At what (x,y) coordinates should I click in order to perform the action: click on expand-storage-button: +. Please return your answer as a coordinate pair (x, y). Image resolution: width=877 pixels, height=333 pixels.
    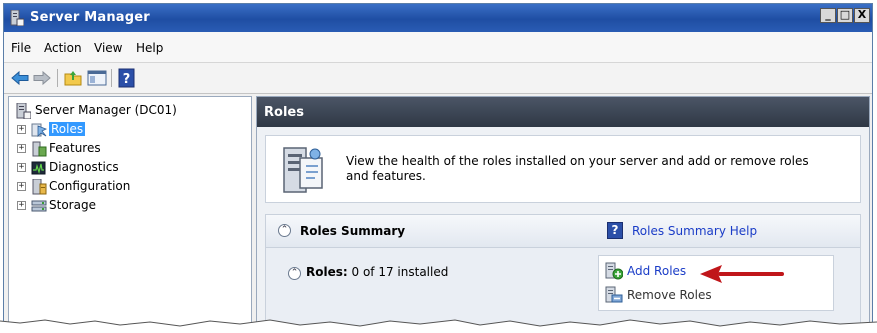
    Looking at the image, I should click on (21, 205).